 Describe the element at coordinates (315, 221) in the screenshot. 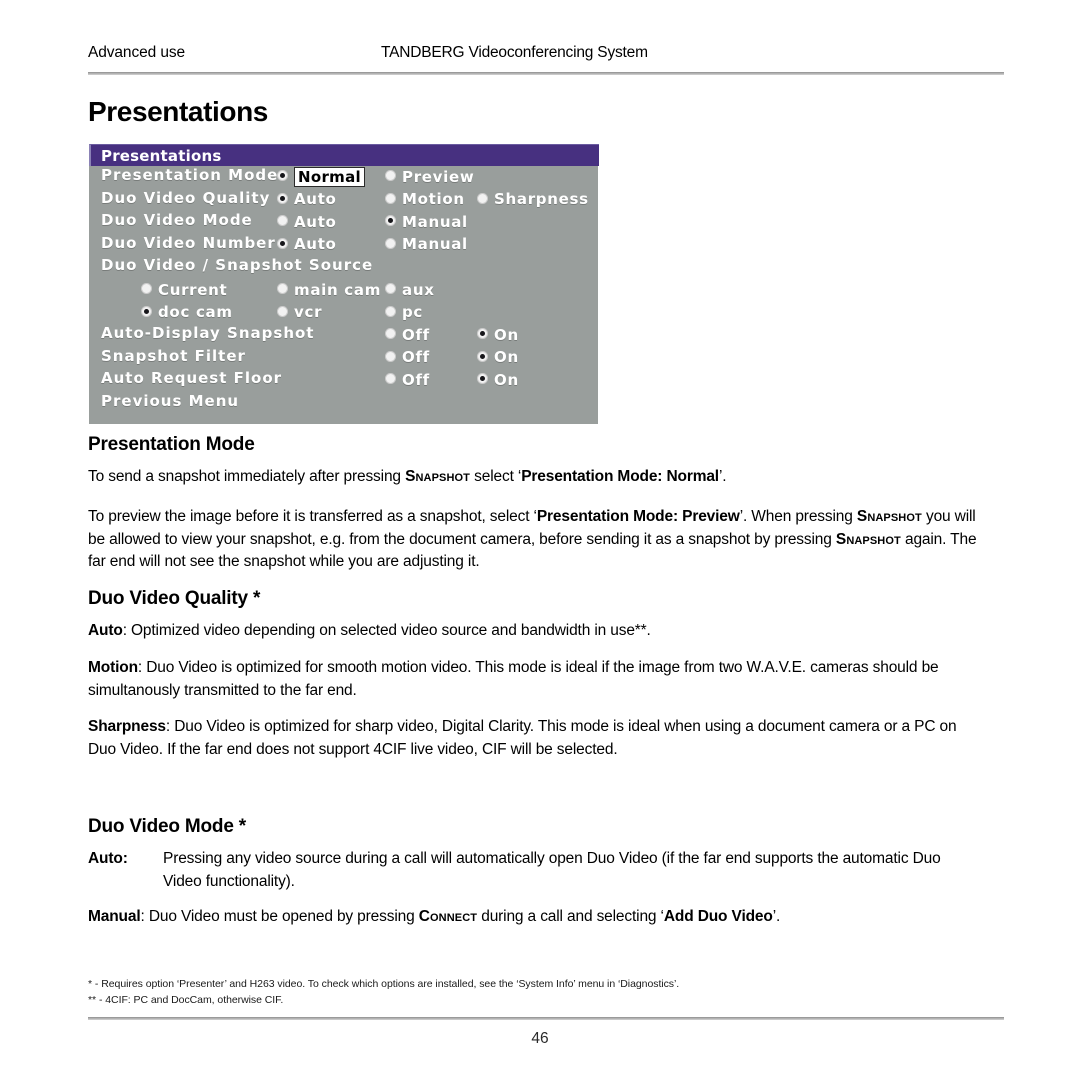

I see `osd-option-label: Auto` at that location.